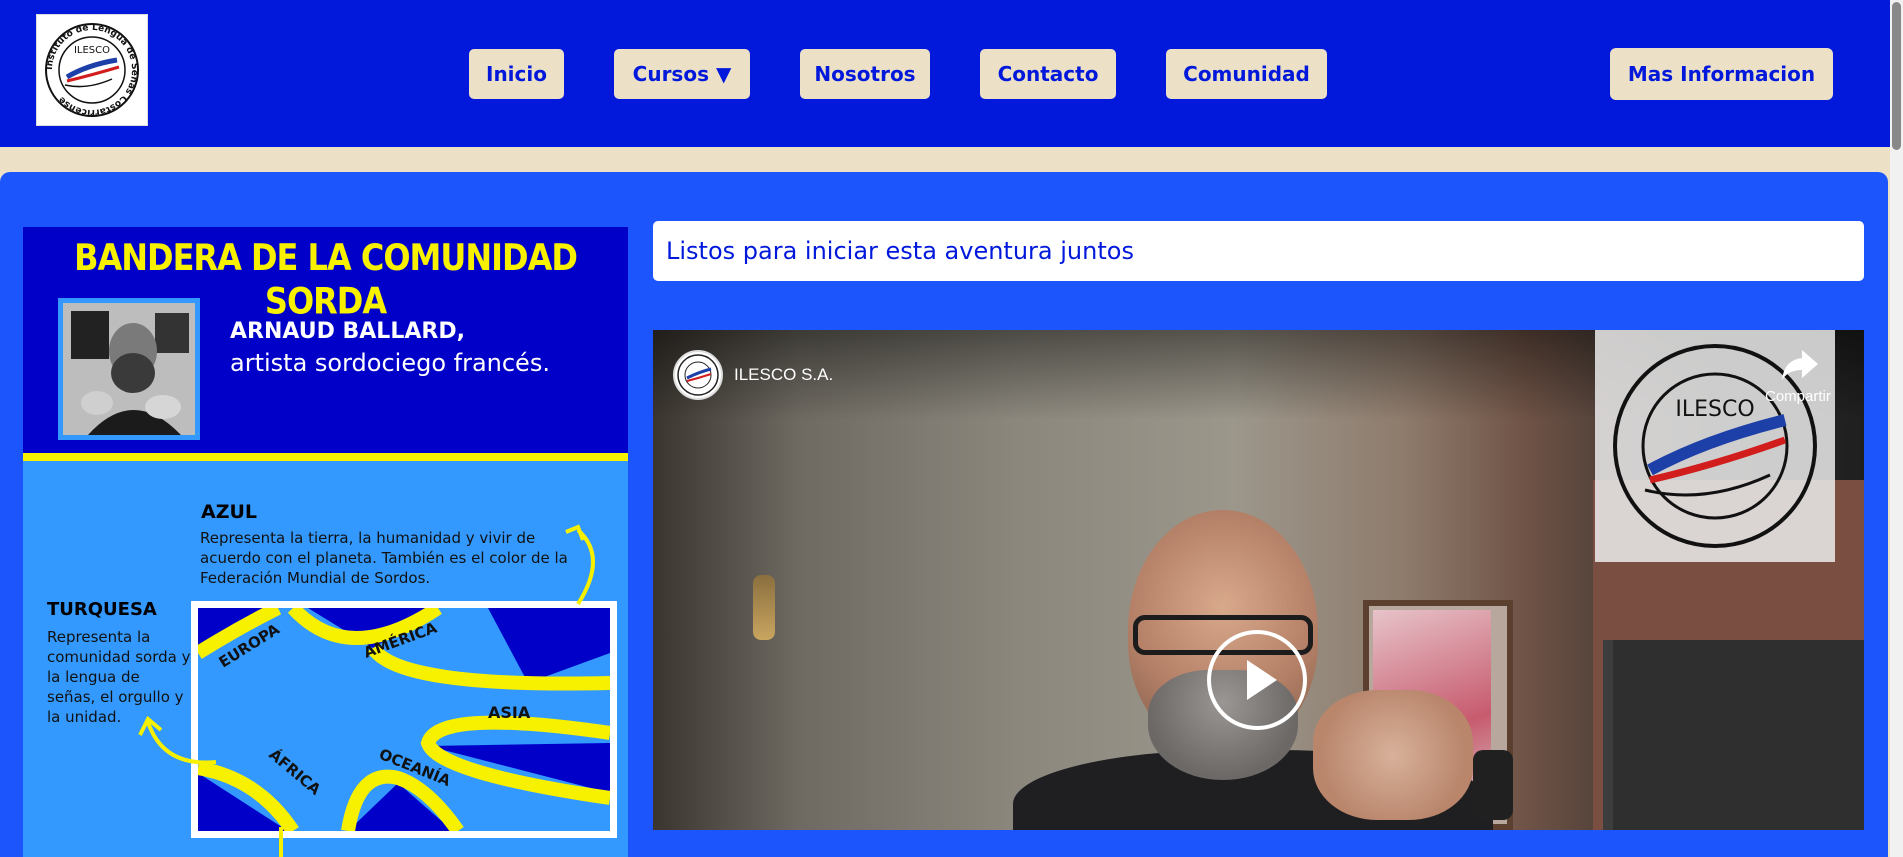 The height and width of the screenshot is (857, 1903). Describe the element at coordinates (1721, 74) in the screenshot. I see `more-info-button: Mas Informacion` at that location.